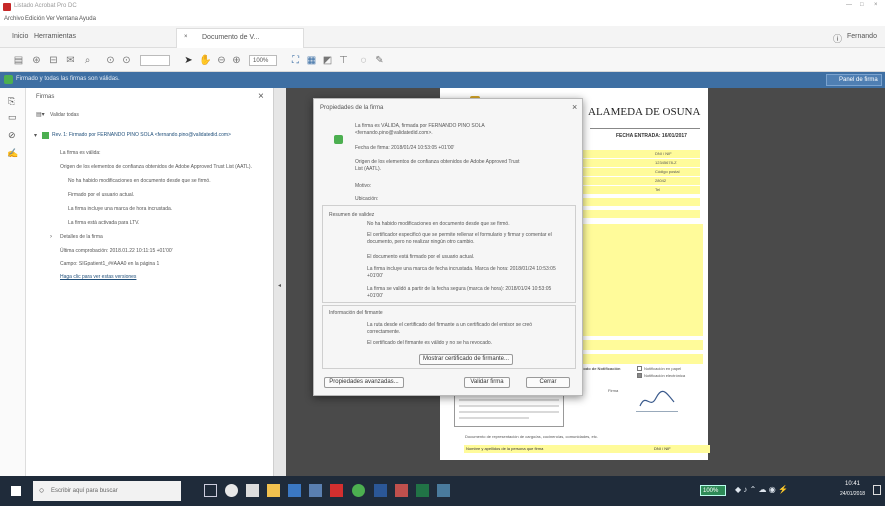  I want to click on form-field-large, so click(643, 280).